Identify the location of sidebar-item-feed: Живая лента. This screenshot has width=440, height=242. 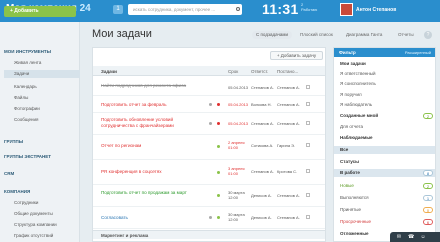
(27, 62).